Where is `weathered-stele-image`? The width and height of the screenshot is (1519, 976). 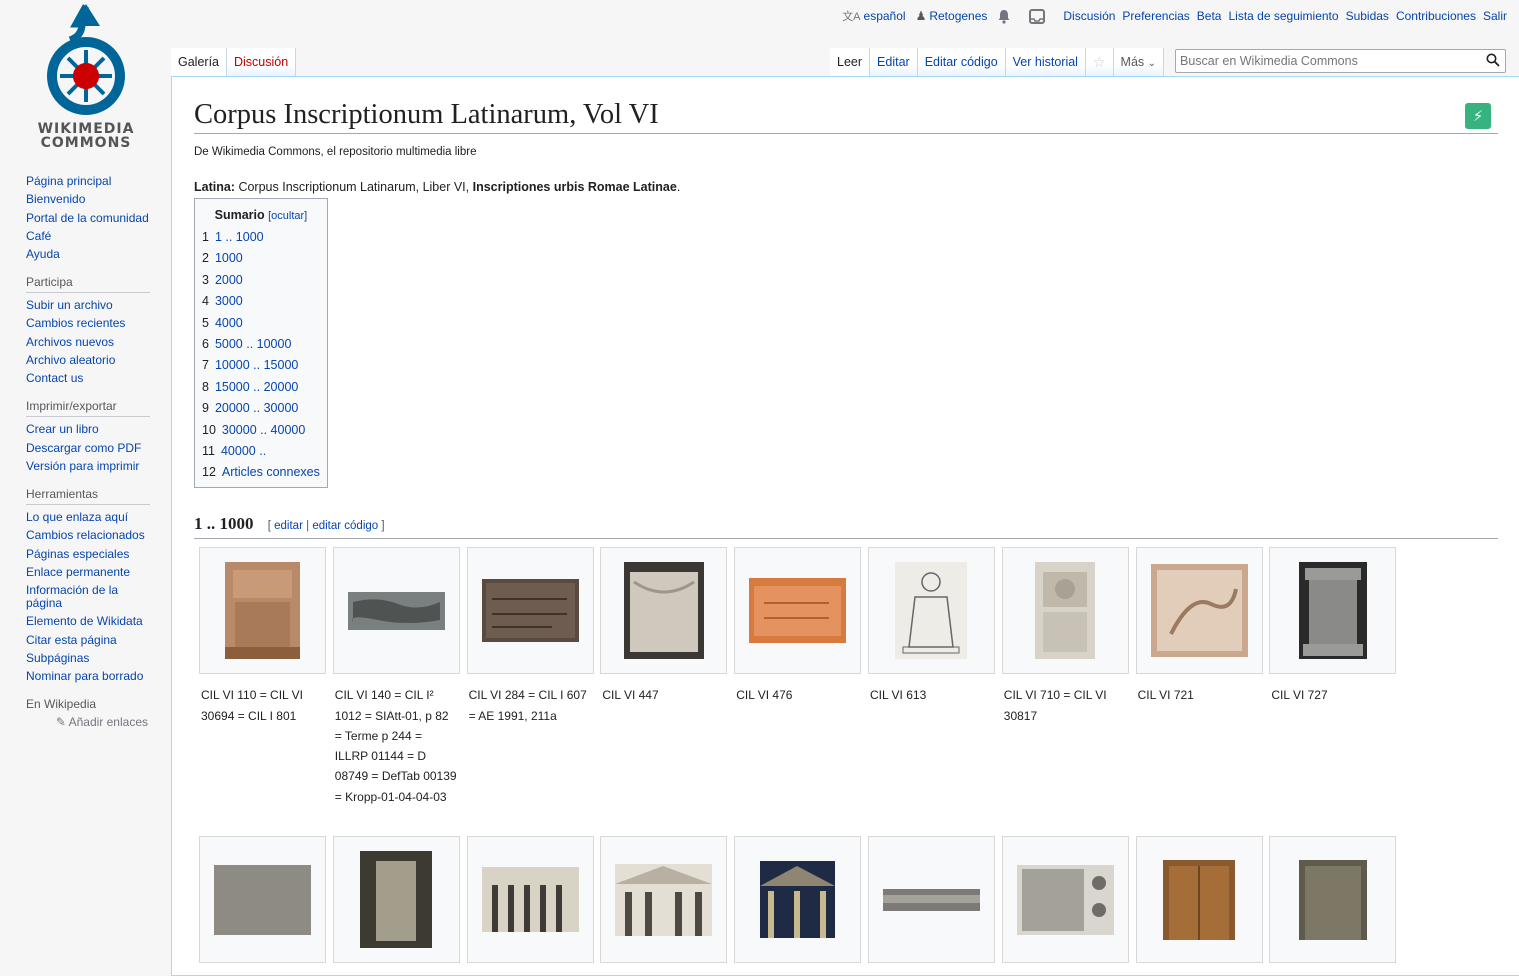 weathered-stele-image is located at coordinates (1332, 899).